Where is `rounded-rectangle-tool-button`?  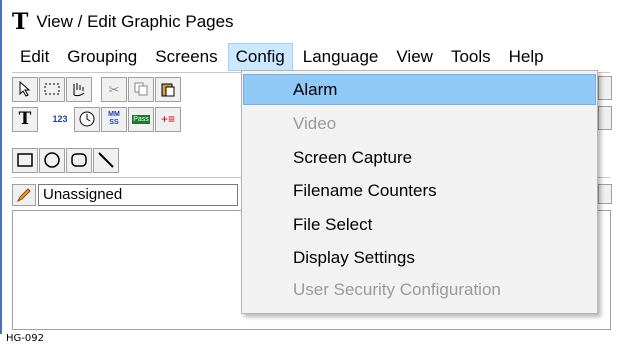
rounded-rectangle-tool-button is located at coordinates (79, 160).